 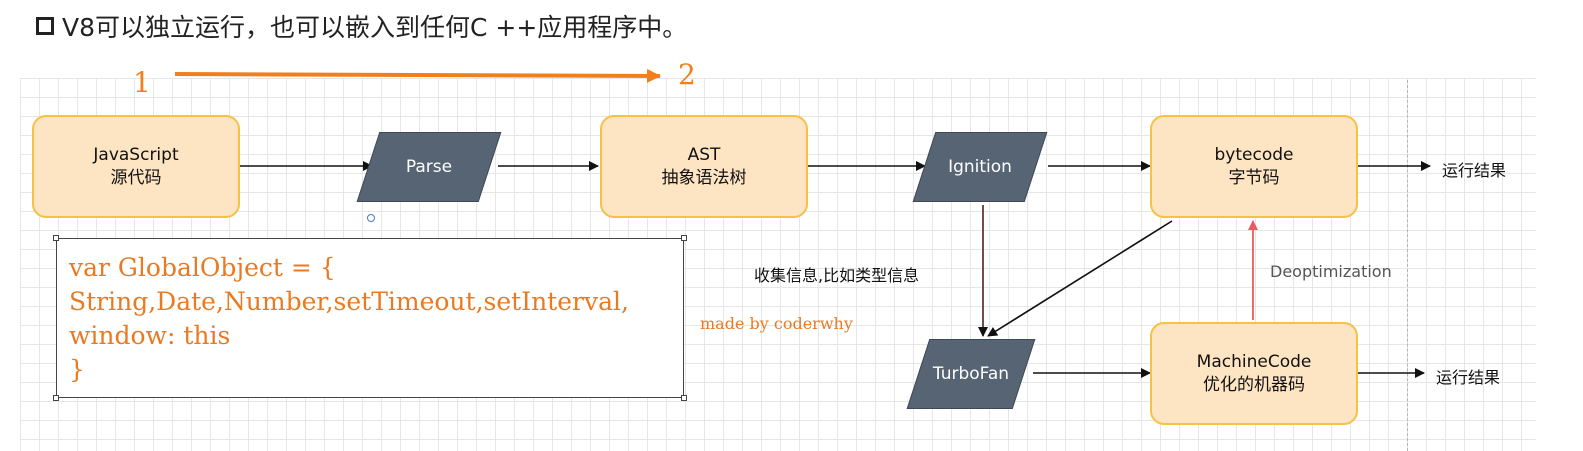 I want to click on node-ignition: Ignition, so click(x=980, y=167).